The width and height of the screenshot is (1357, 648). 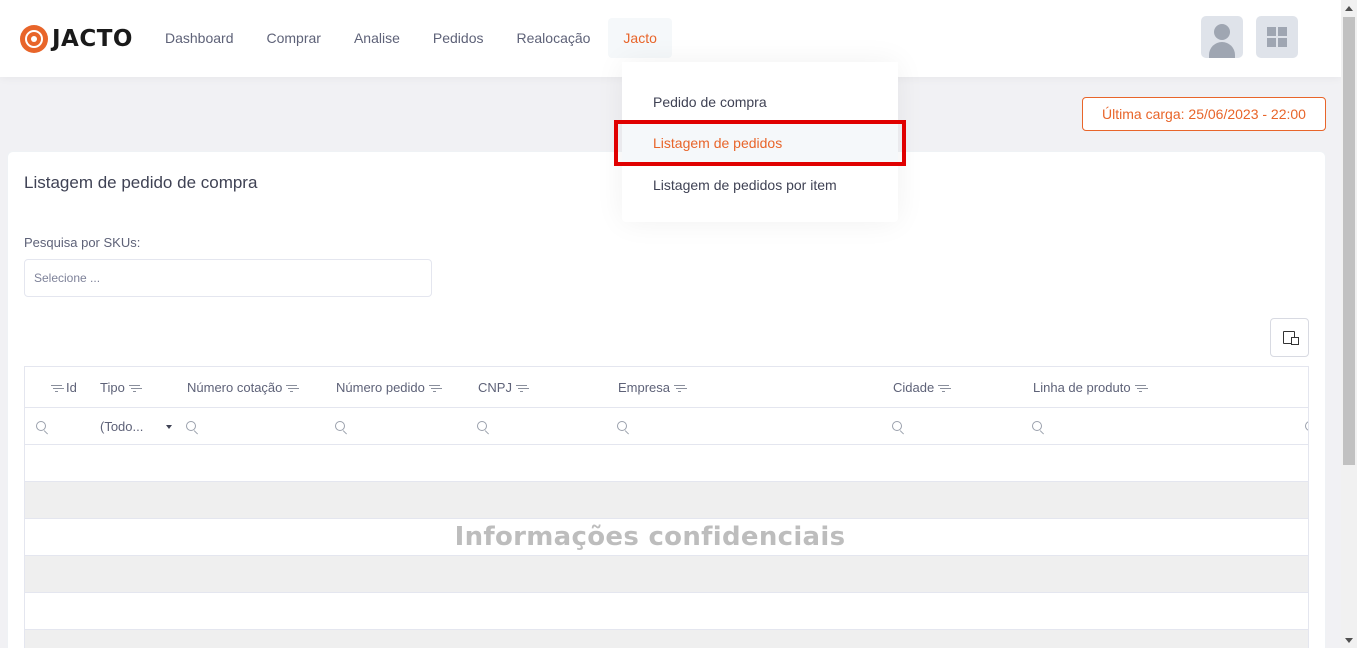 I want to click on sku-search-input, so click(x=228, y=278).